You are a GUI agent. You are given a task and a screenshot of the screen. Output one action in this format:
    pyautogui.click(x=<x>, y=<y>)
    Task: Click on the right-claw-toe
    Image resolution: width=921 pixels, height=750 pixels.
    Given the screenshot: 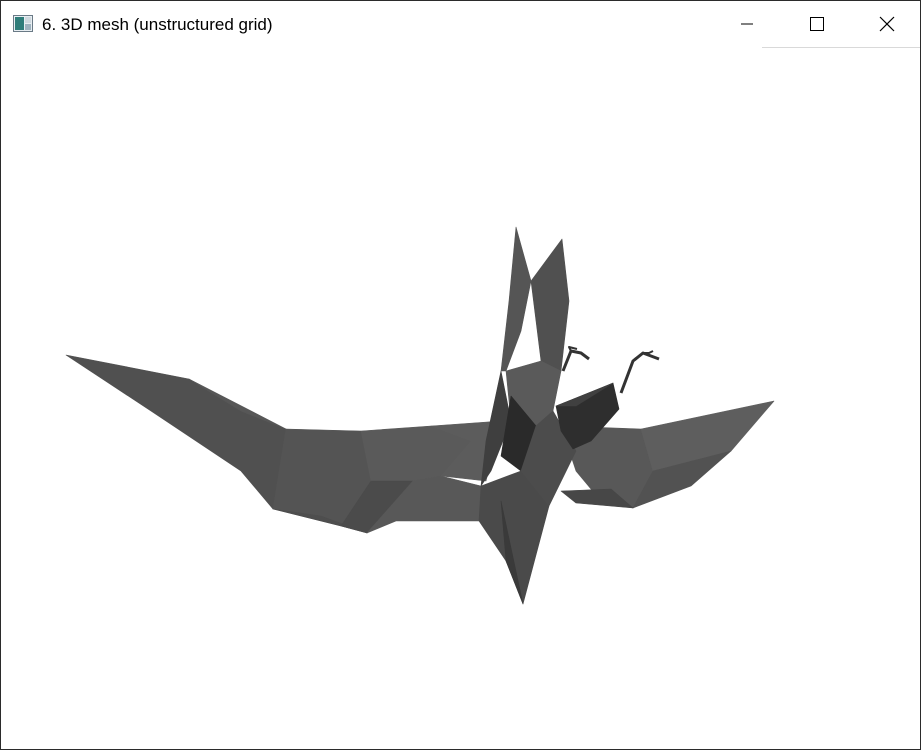 What is the action you would take?
    pyautogui.click(x=648, y=352)
    